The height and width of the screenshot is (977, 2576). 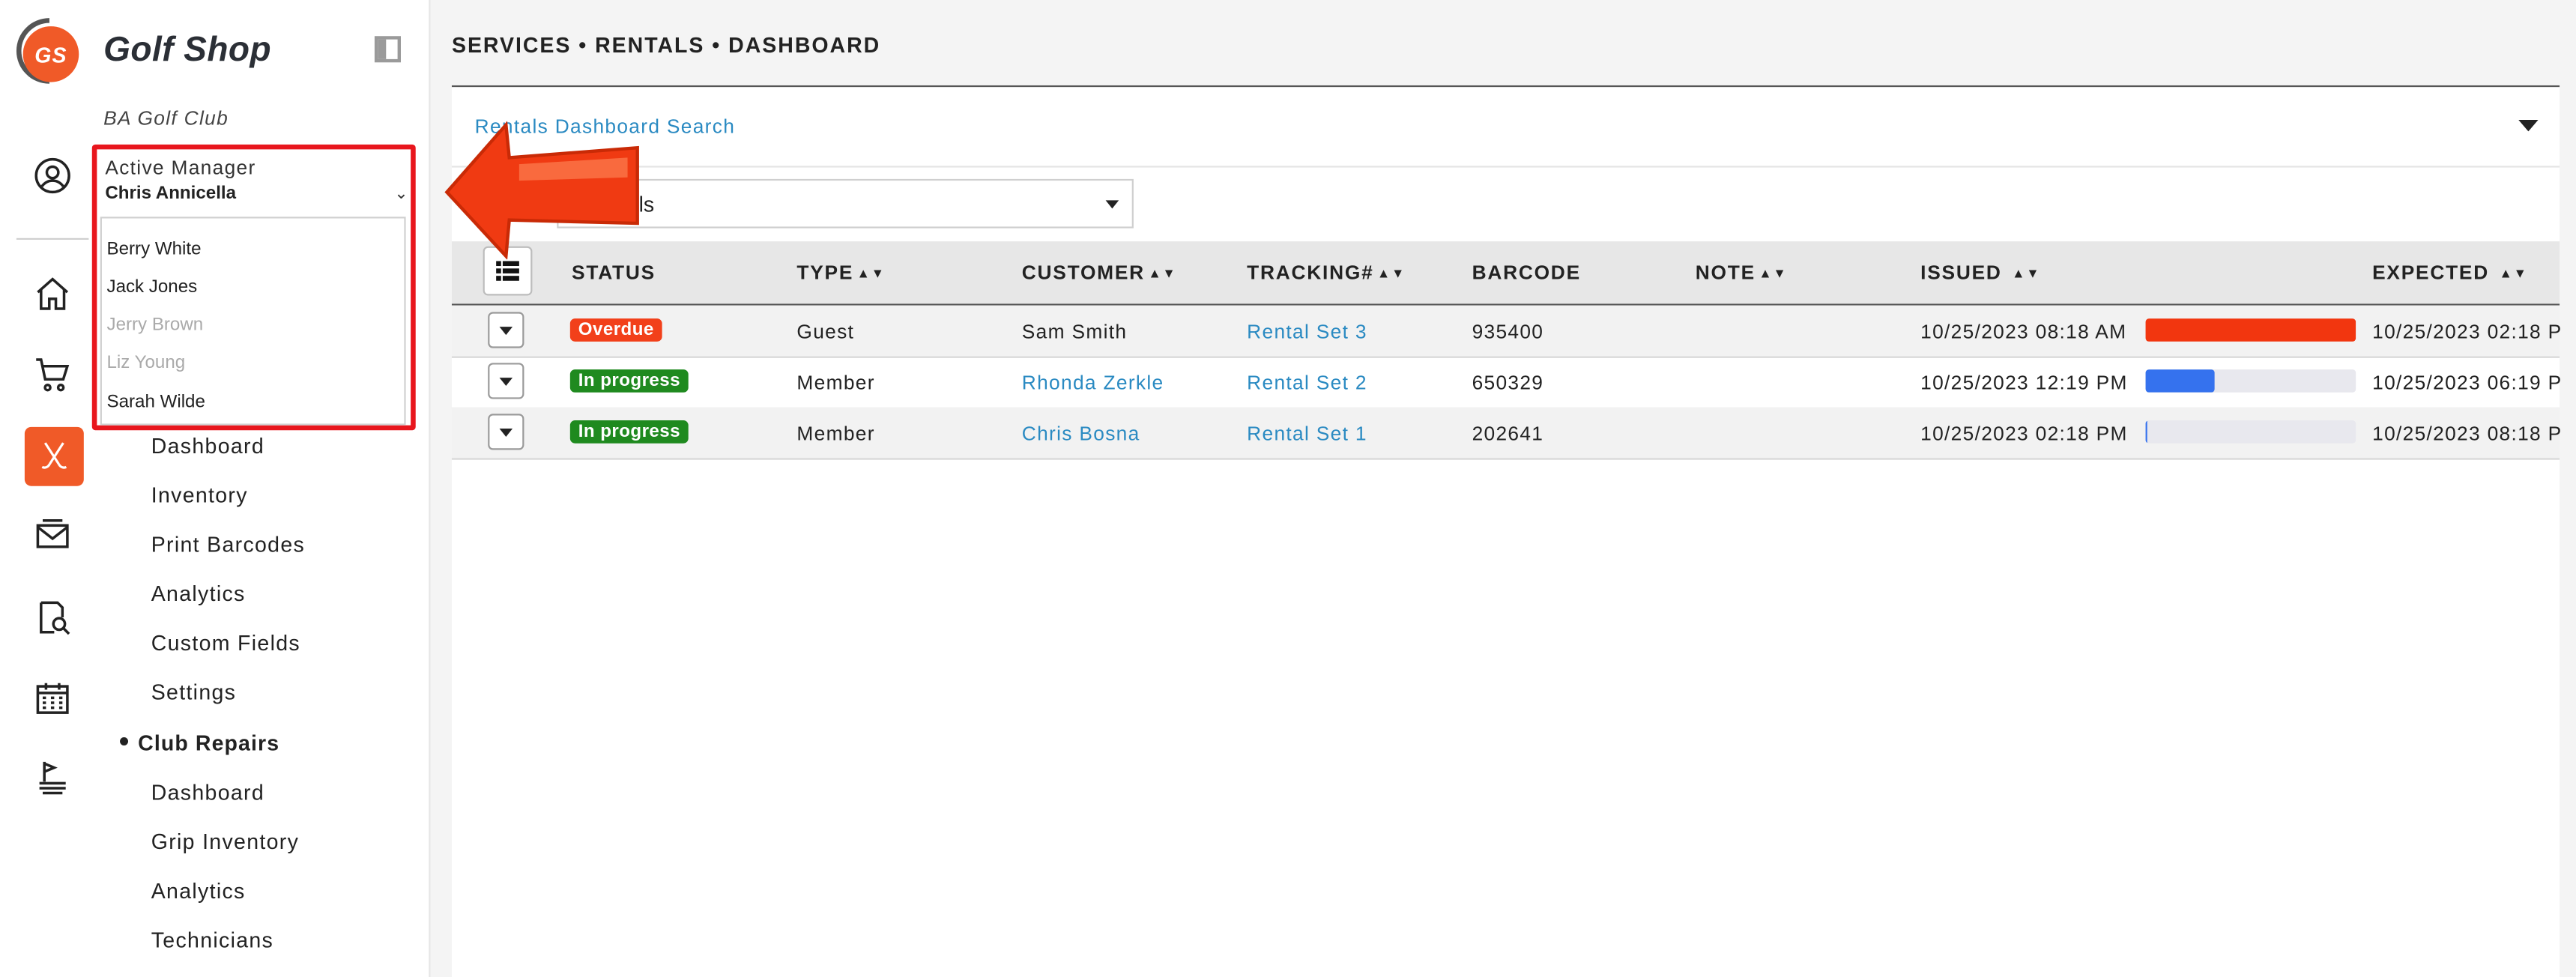 What do you see at coordinates (228, 544) in the screenshot?
I see `nav-rentals-print-barcodes: Print Barcodes` at bounding box center [228, 544].